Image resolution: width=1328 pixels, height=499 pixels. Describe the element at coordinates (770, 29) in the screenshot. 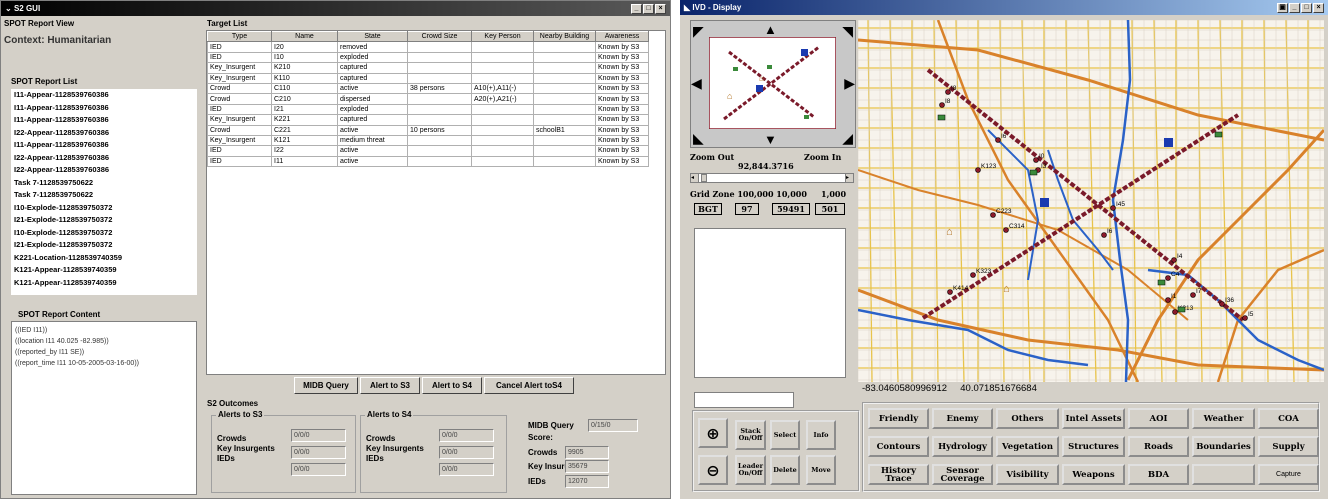

I see `pan-north-arrow-icon: ▲` at that location.